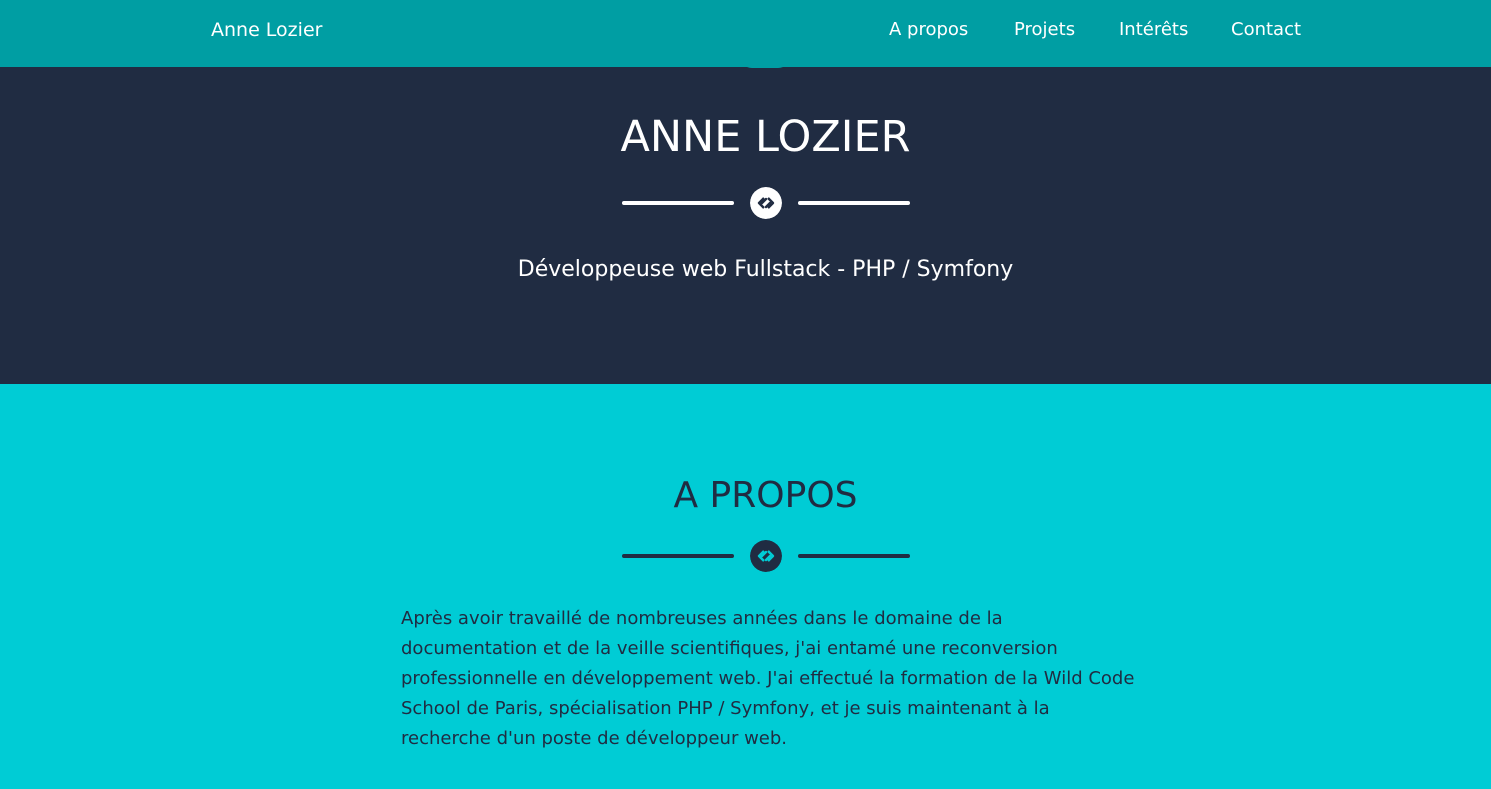 The height and width of the screenshot is (789, 1491). Describe the element at coordinates (266, 30) in the screenshot. I see `brand-link: Anne Lozier` at that location.